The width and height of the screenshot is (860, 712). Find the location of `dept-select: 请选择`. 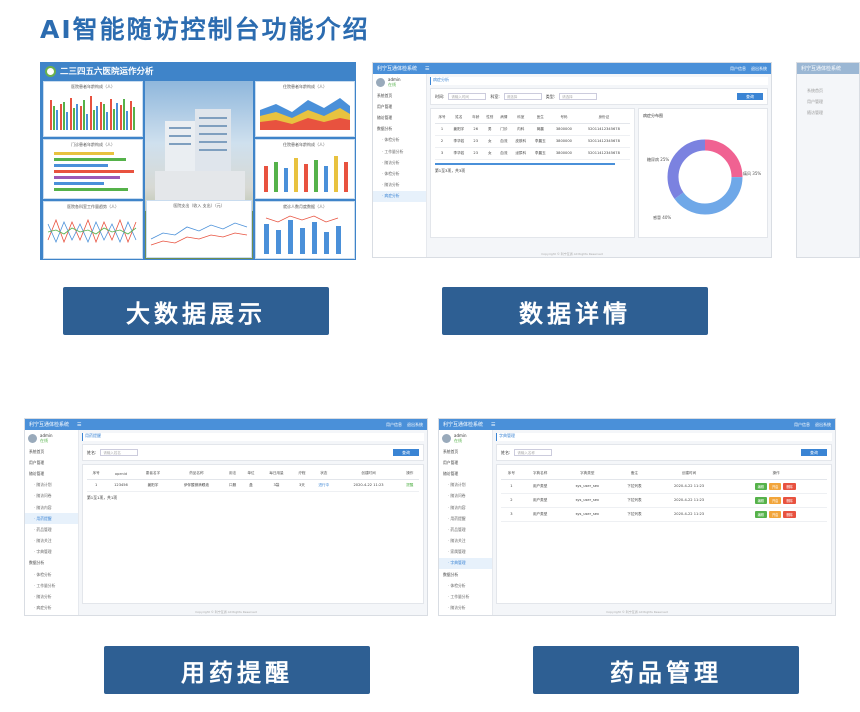

dept-select: 请选择 is located at coordinates (522, 96).